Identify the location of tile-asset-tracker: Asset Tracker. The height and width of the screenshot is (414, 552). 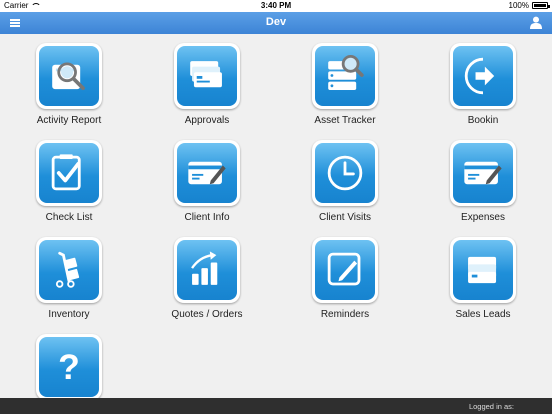
(345, 89).